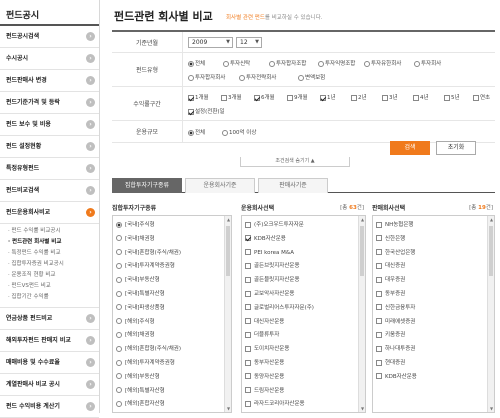  Describe the element at coordinates (49, 37) in the screenshot. I see `sidebar-item: 펀드공시검색 ›` at that location.